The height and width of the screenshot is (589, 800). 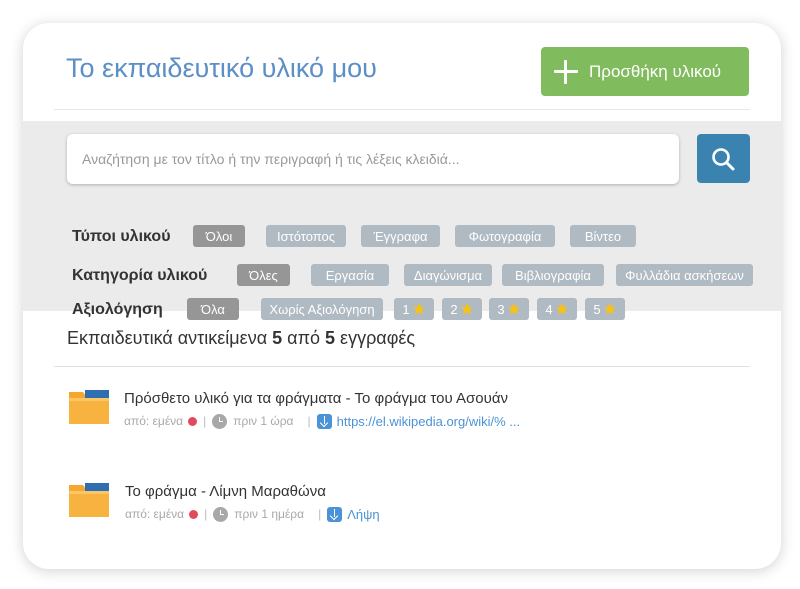 I want to click on chip-category-exam: Διαγώνισμα, so click(x=448, y=275).